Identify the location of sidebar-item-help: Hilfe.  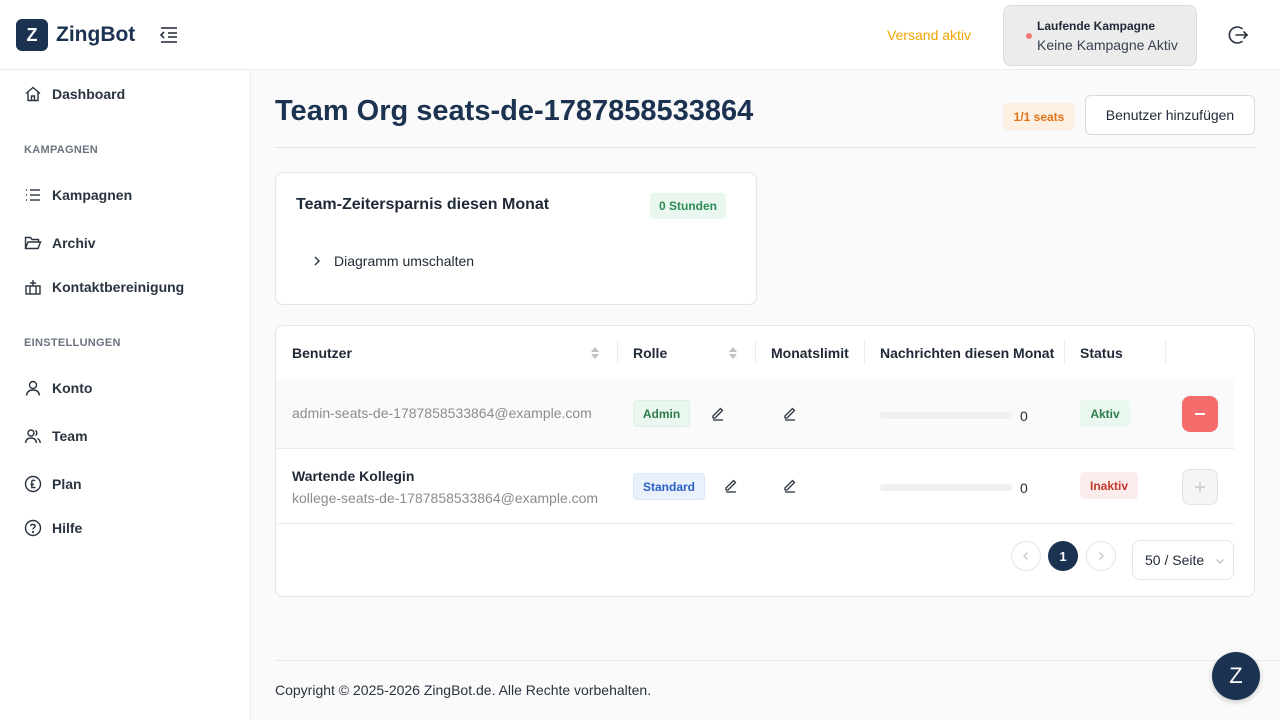
(53, 528).